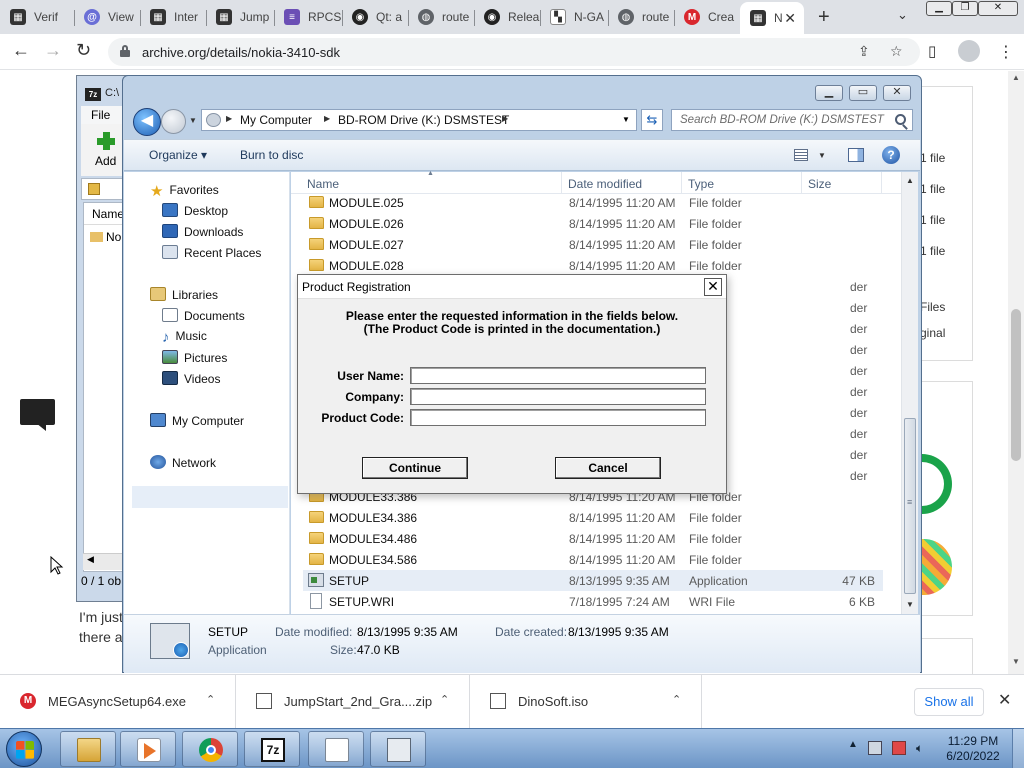  Describe the element at coordinates (822, 155) in the screenshot. I see `view-dropdown-icon: ▼` at that location.